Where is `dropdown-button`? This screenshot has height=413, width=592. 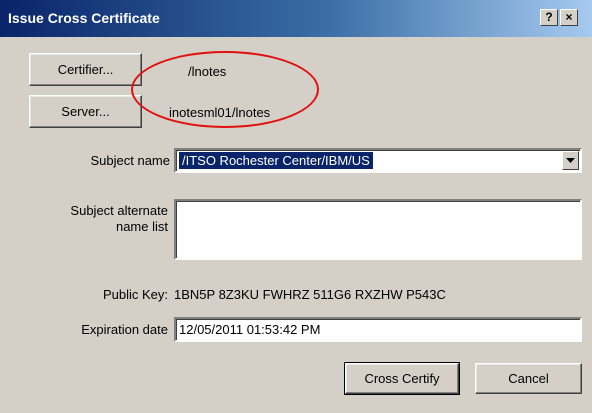 dropdown-button is located at coordinates (570, 160).